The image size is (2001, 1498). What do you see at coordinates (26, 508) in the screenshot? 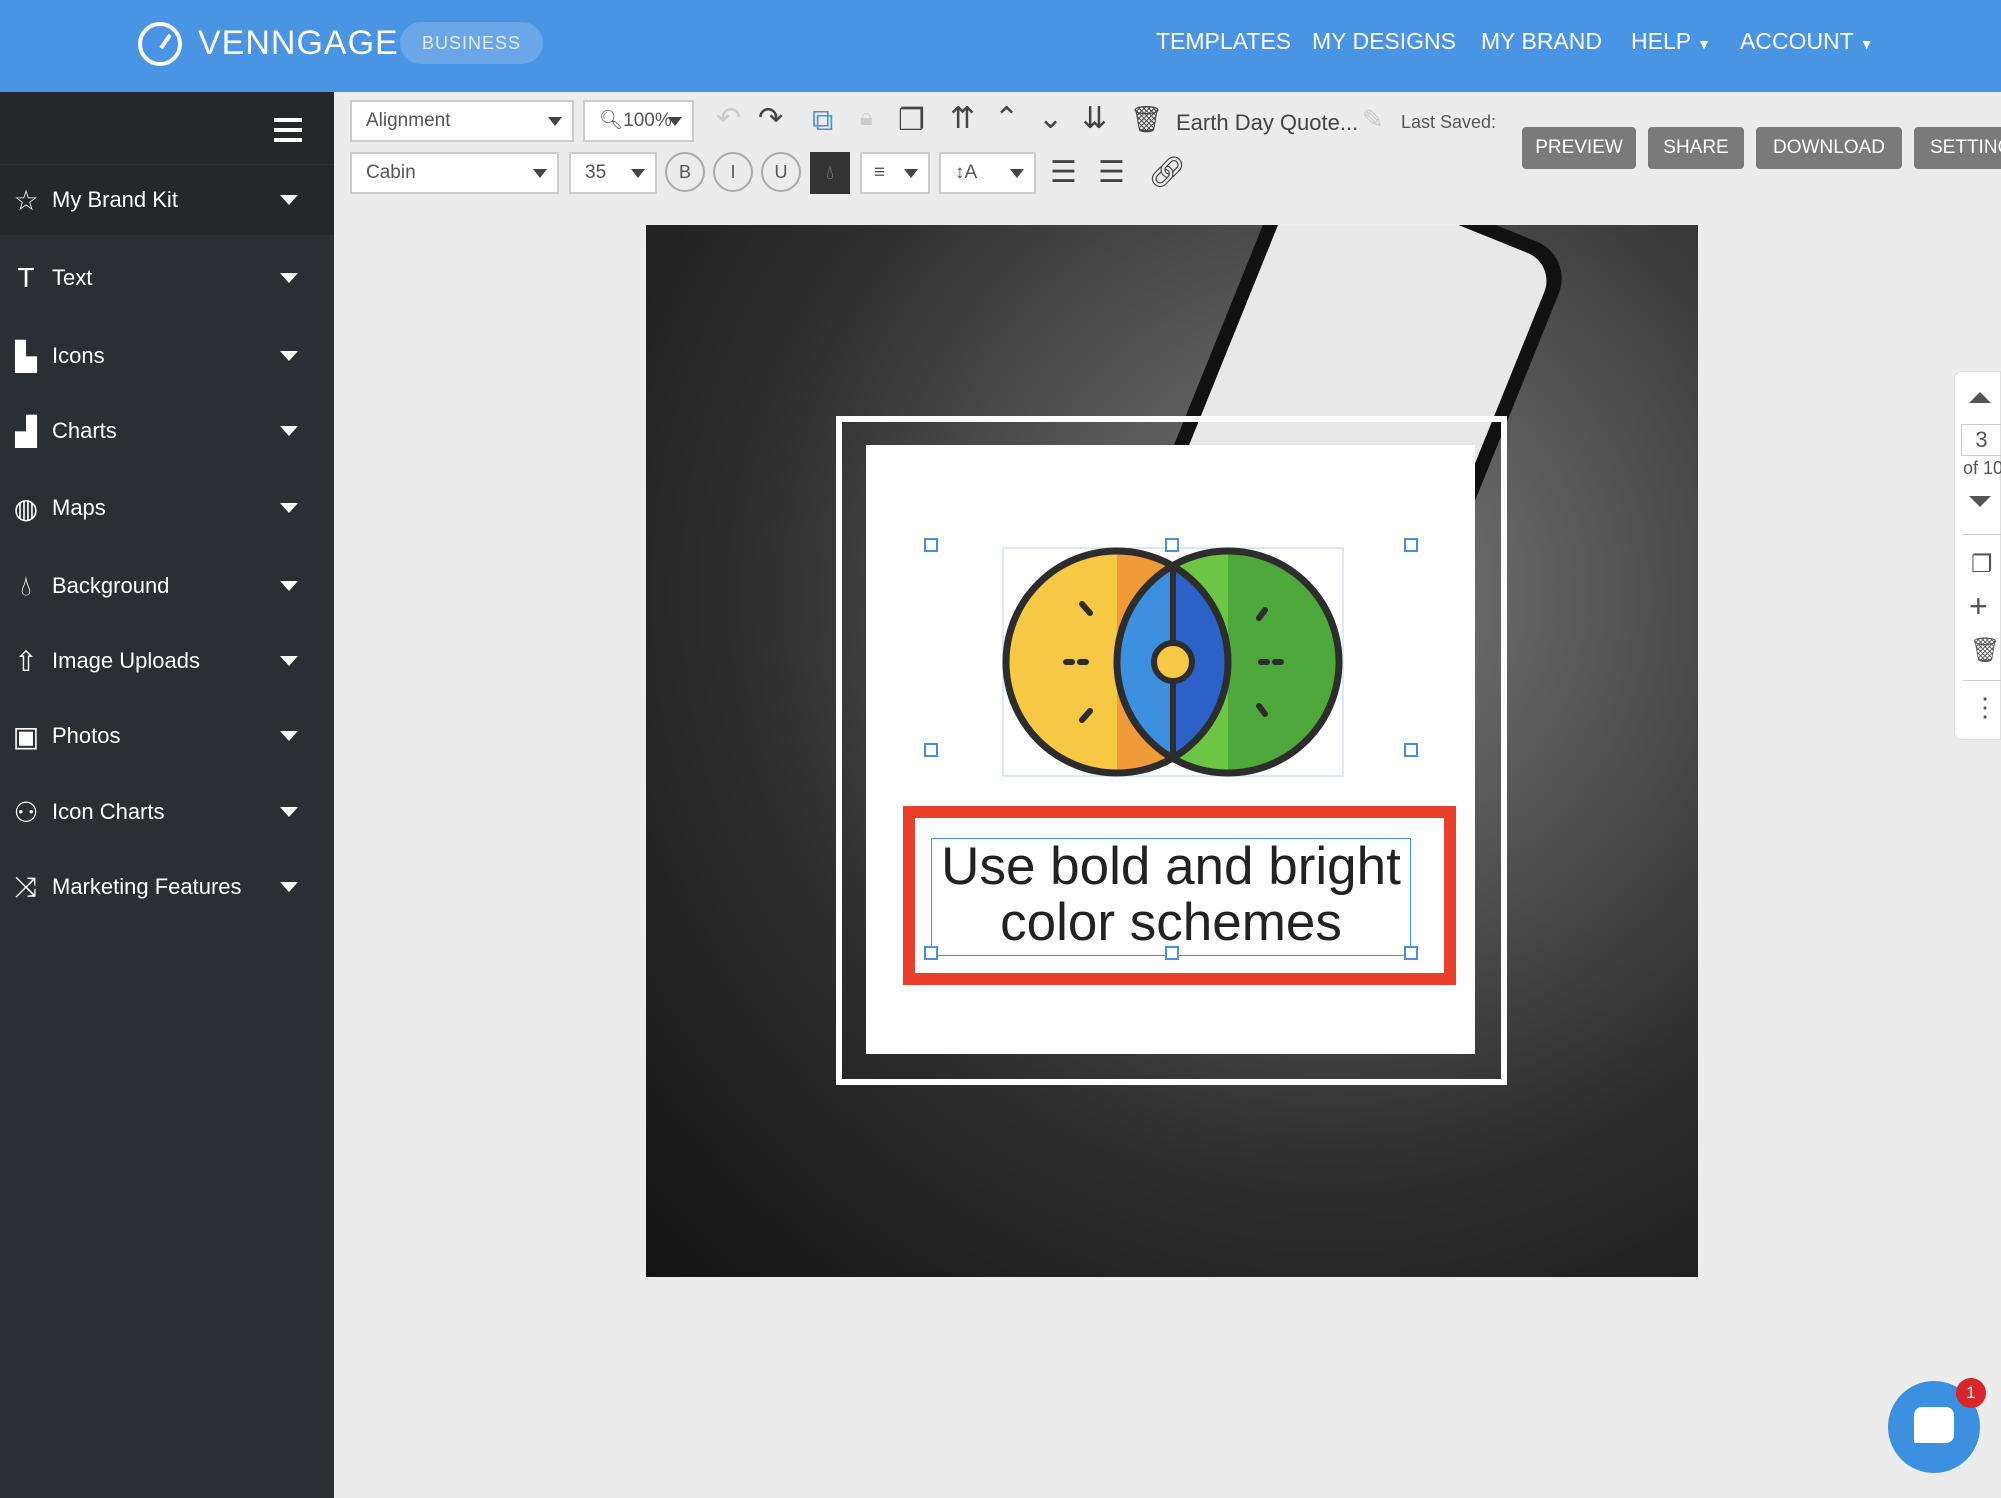
I see `globe-icon: ◍` at bounding box center [26, 508].